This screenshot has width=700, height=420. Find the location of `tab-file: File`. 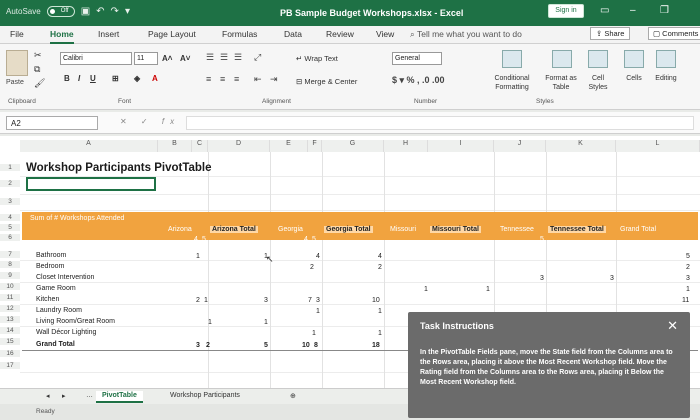

tab-file: File is located at coordinates (17, 34).